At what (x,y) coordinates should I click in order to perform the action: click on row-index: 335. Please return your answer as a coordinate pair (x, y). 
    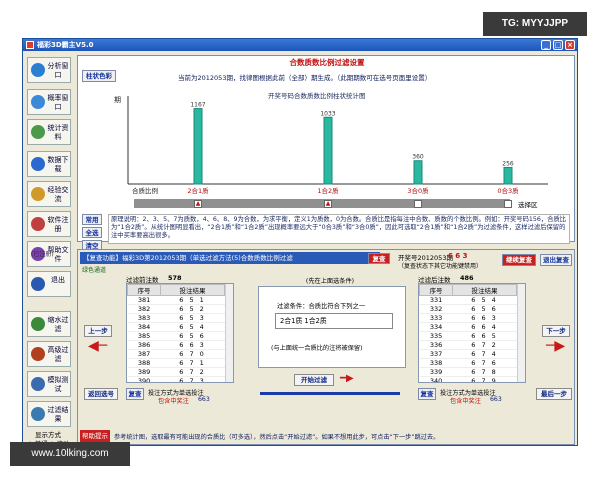
    Looking at the image, I should click on (436, 336).